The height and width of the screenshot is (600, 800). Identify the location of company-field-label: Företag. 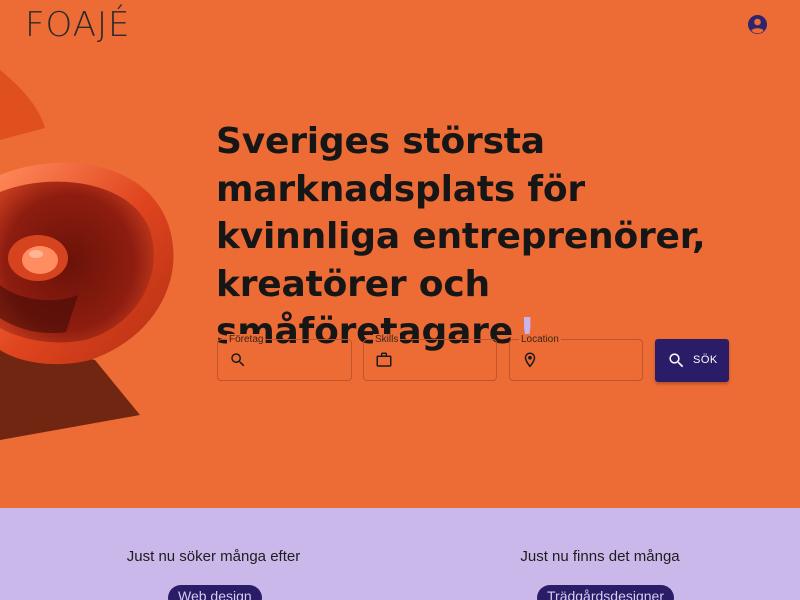
(246, 339).